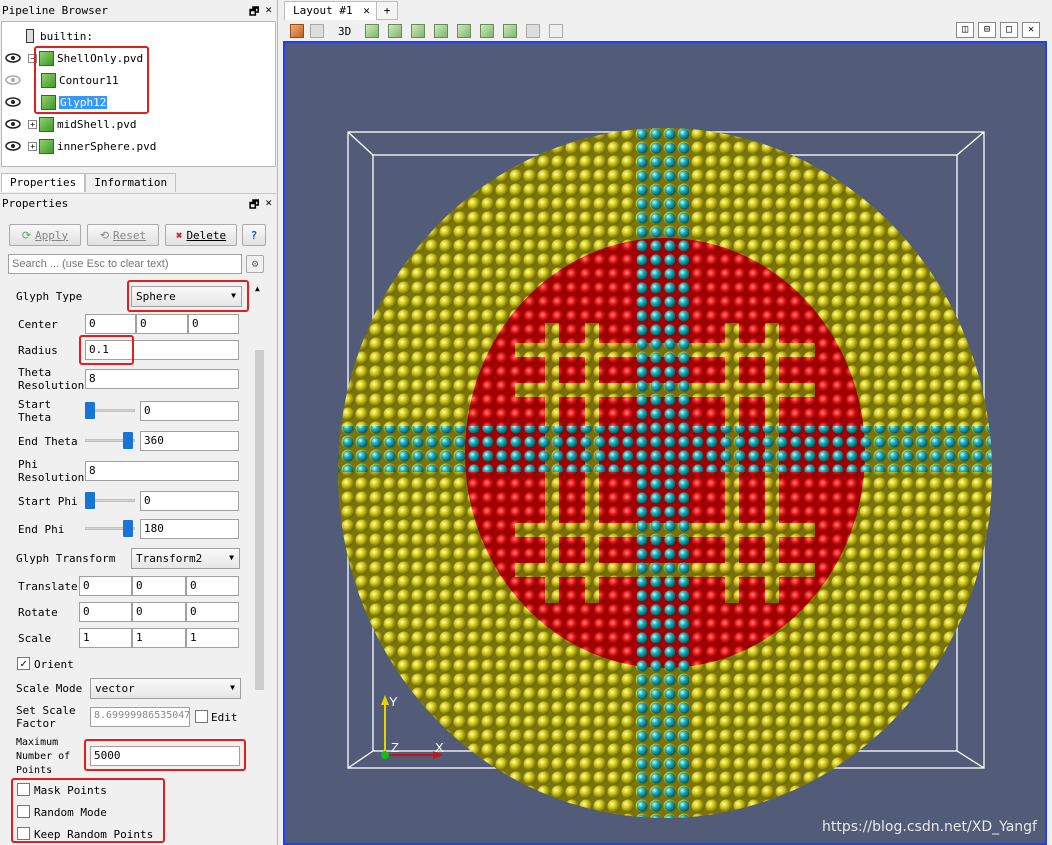  What do you see at coordinates (138, 124) in the screenshot?
I see `tree-item-midshell: + midShell.pvd` at bounding box center [138, 124].